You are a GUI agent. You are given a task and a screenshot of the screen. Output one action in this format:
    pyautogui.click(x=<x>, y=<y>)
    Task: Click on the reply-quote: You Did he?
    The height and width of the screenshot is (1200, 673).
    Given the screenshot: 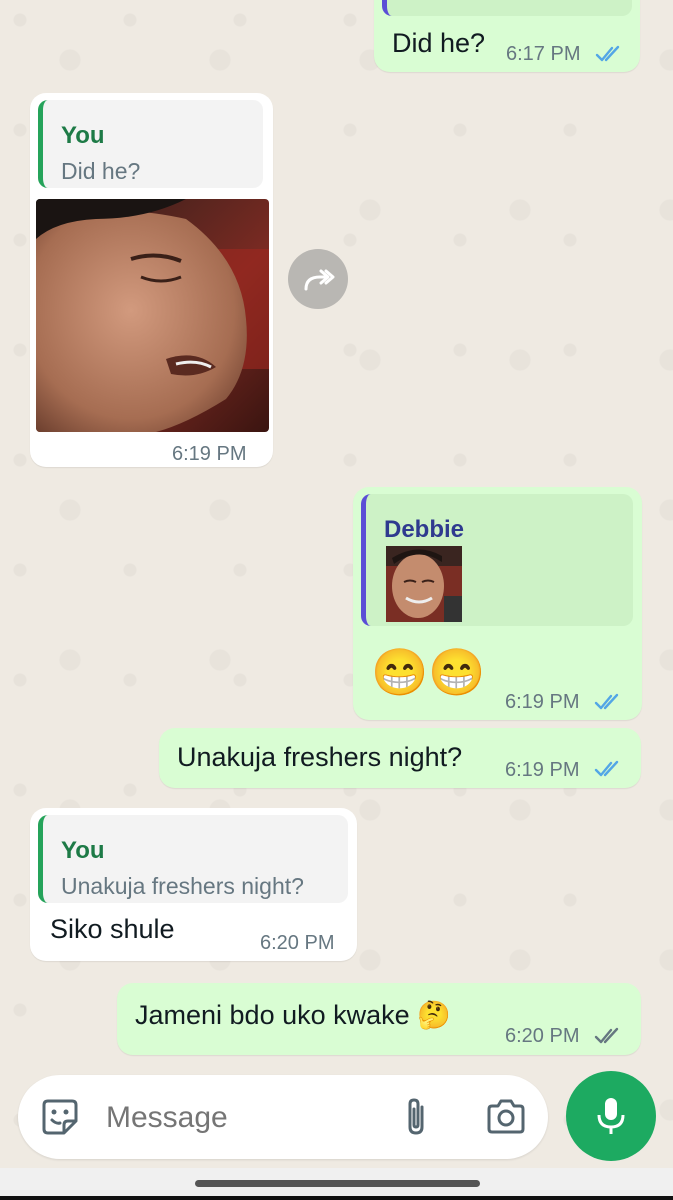 What is the action you would take?
    pyautogui.click(x=150, y=144)
    